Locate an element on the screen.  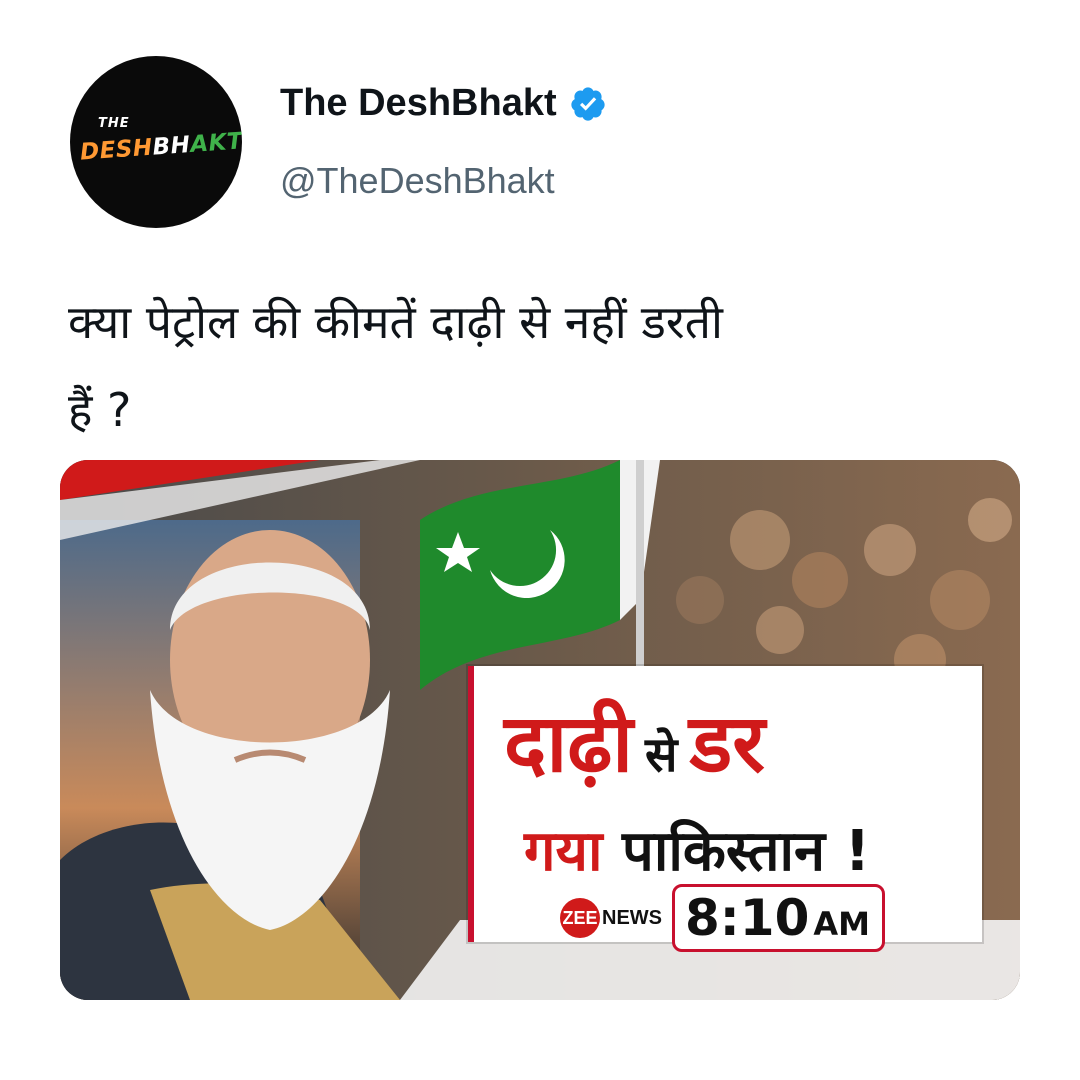
avatar-logo-name: DESHBHAKT is located at coordinates (160, 147).